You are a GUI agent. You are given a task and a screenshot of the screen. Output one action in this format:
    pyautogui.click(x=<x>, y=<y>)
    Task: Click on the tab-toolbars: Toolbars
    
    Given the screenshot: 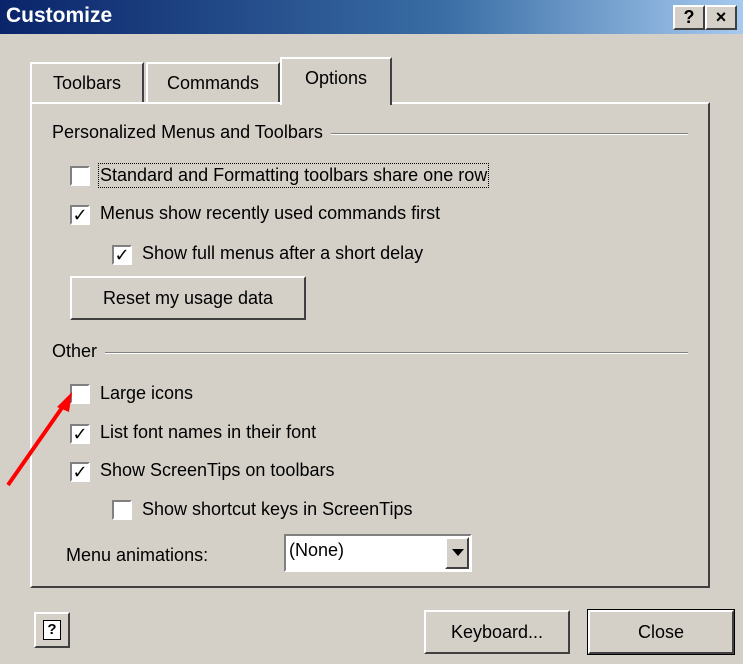 What is the action you would take?
    pyautogui.click(x=87, y=82)
    